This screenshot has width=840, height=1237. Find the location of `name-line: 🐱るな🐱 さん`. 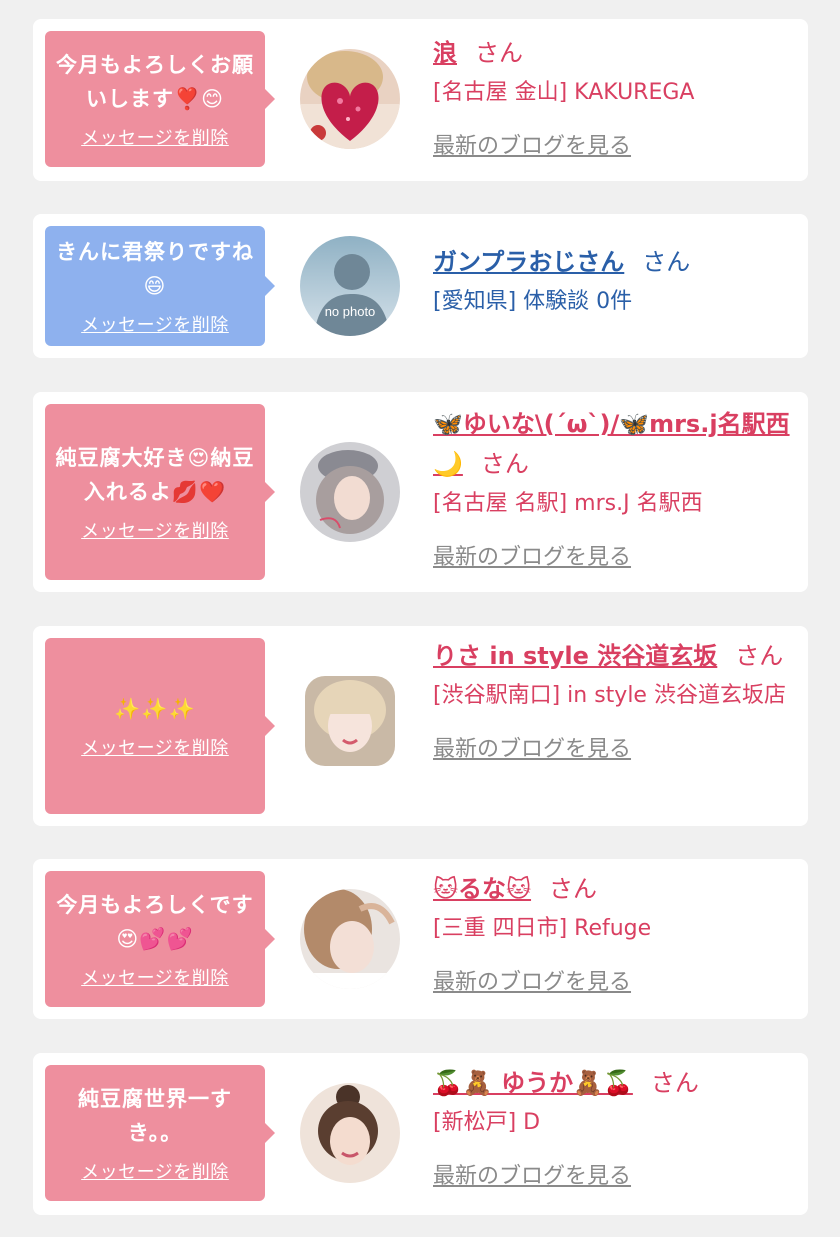

name-line: 🐱るな🐱 さん is located at coordinates (611, 889).